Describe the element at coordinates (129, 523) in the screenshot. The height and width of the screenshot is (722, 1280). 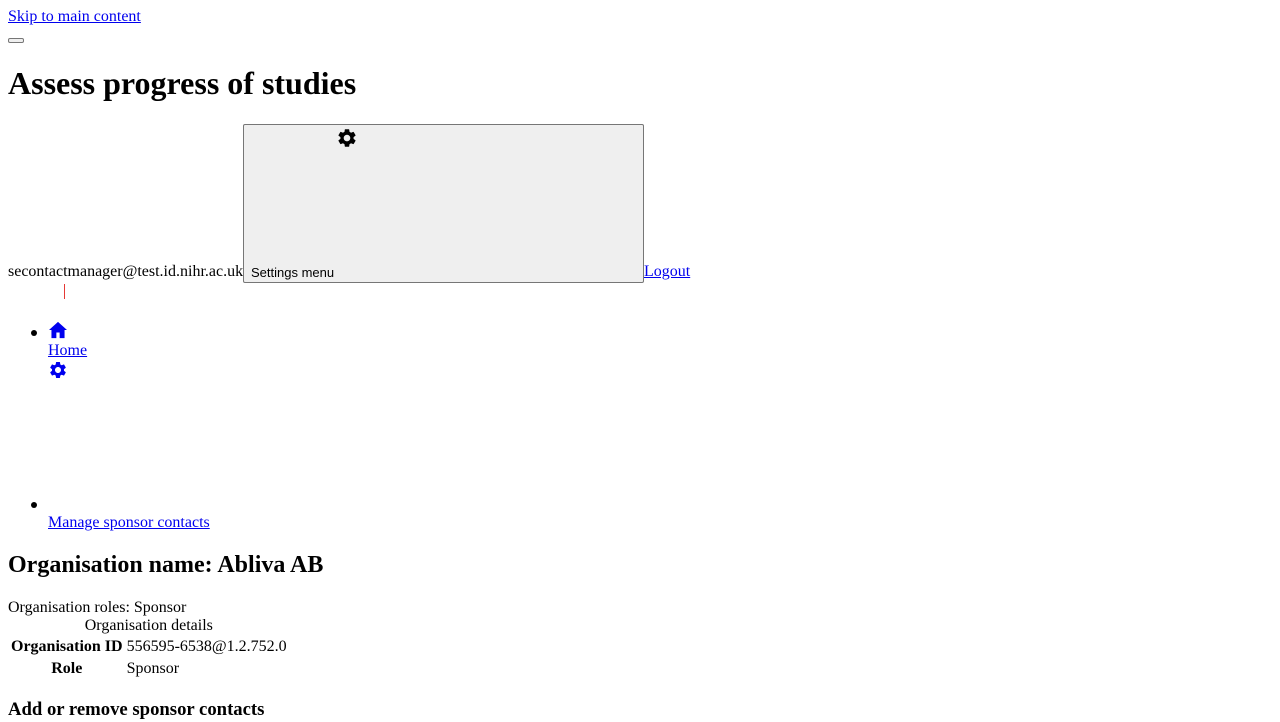
I see `nav-item-manage-sponsor-contacts: Manage sponsor contacts` at that location.